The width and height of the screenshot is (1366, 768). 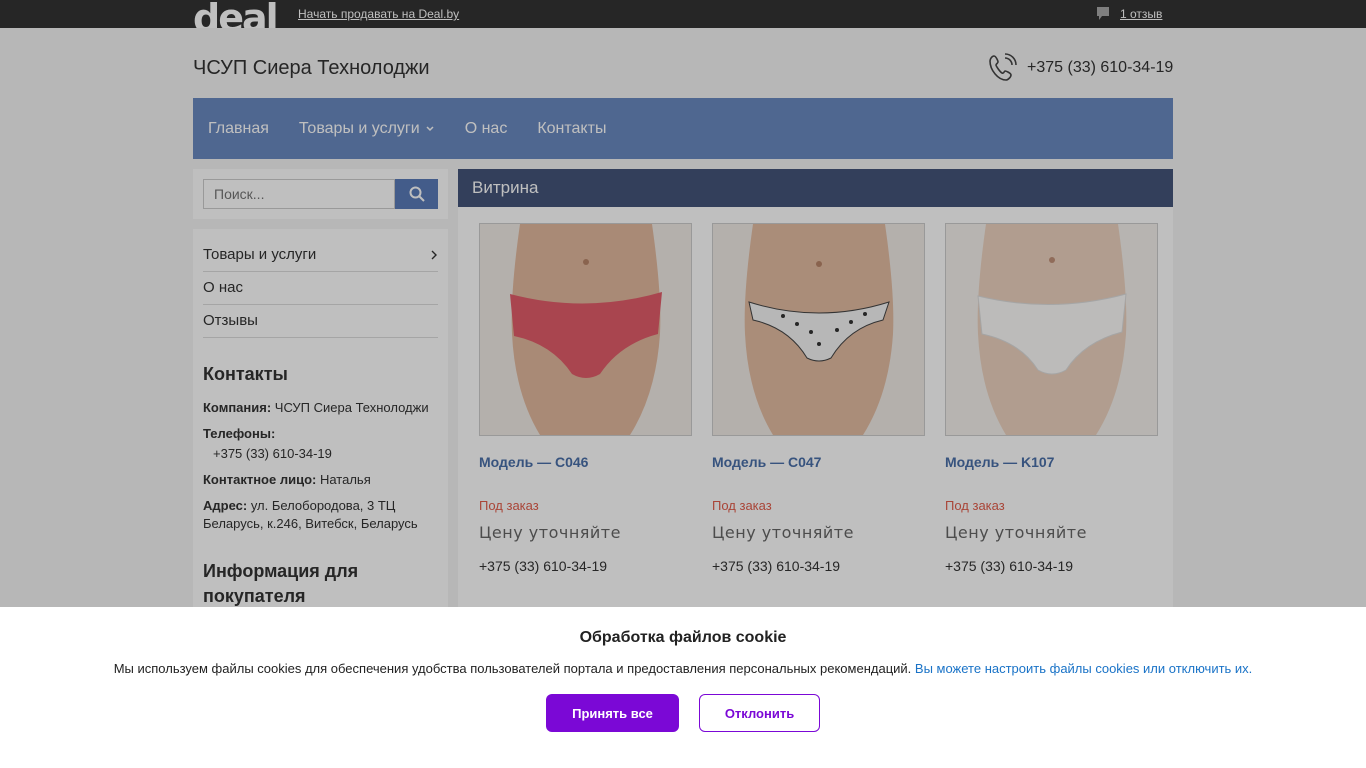 I want to click on cookie-buttons: Принять все Отклонить, so click(x=683, y=713).